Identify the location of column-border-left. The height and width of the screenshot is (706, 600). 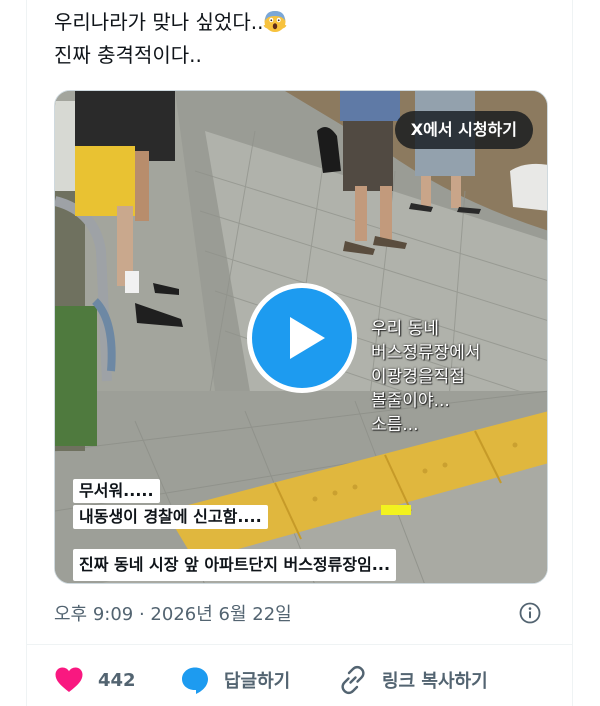
(26, 353).